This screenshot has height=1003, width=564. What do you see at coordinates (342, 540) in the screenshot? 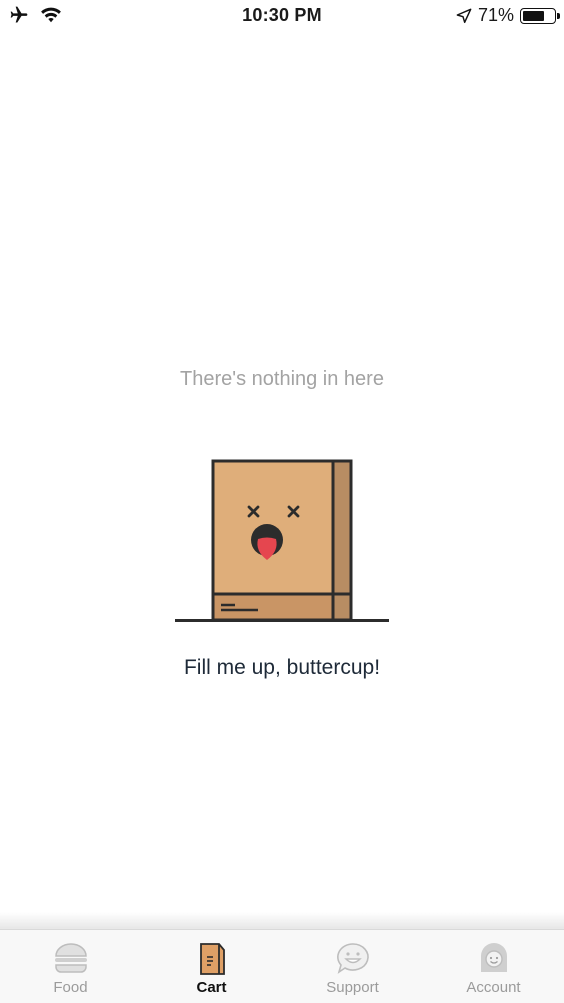
I see `bag-side` at bounding box center [342, 540].